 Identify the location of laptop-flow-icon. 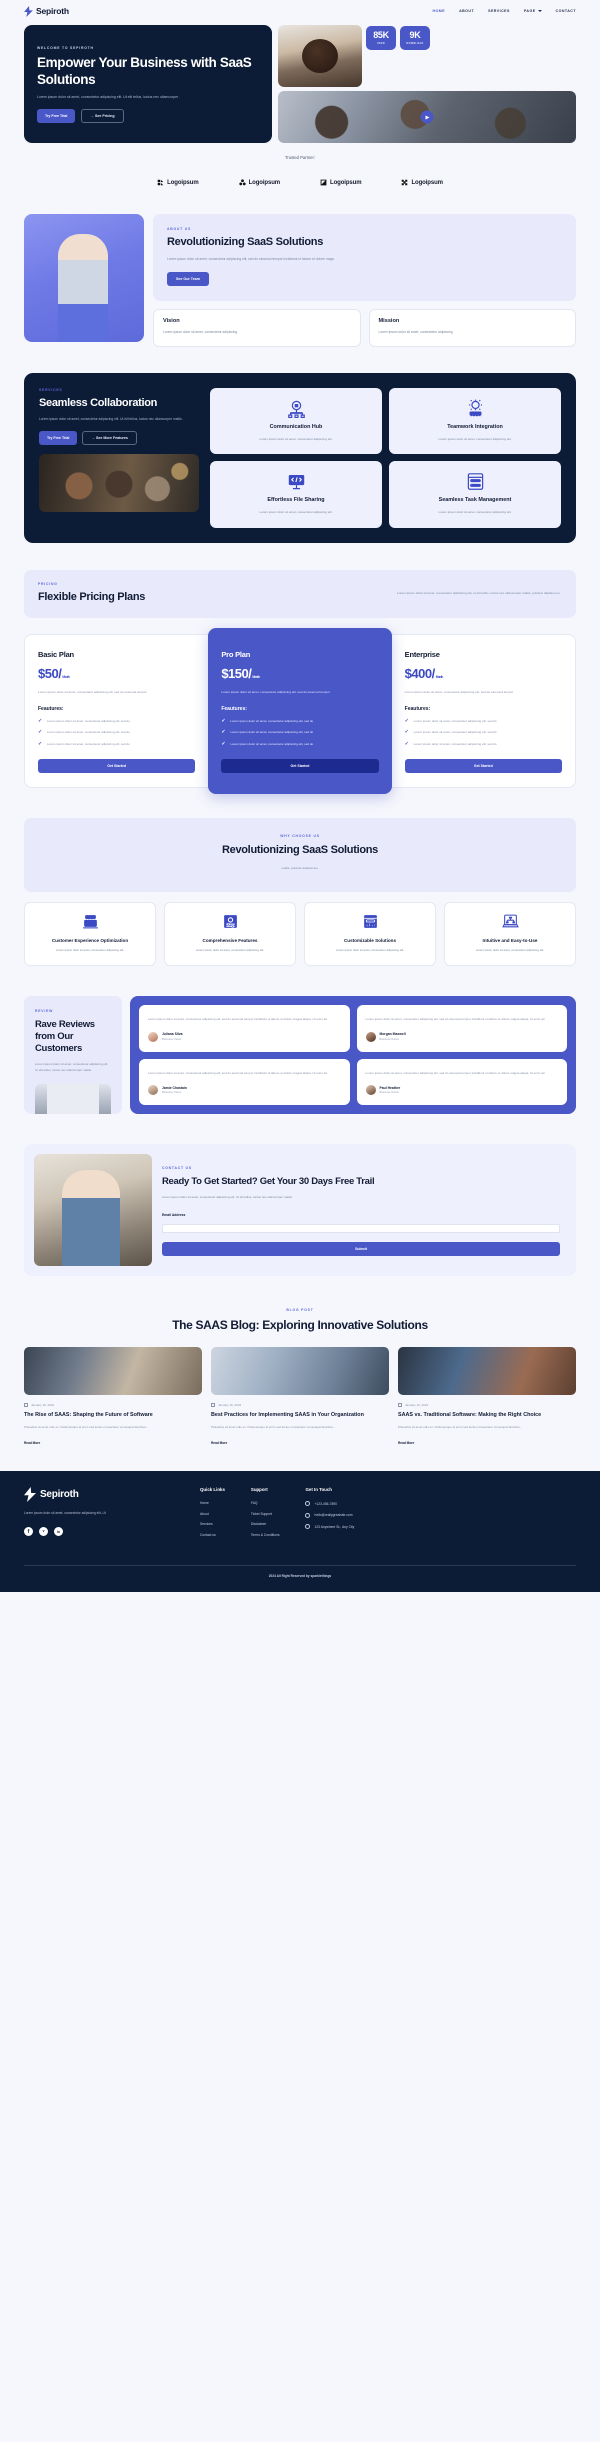
(510, 922).